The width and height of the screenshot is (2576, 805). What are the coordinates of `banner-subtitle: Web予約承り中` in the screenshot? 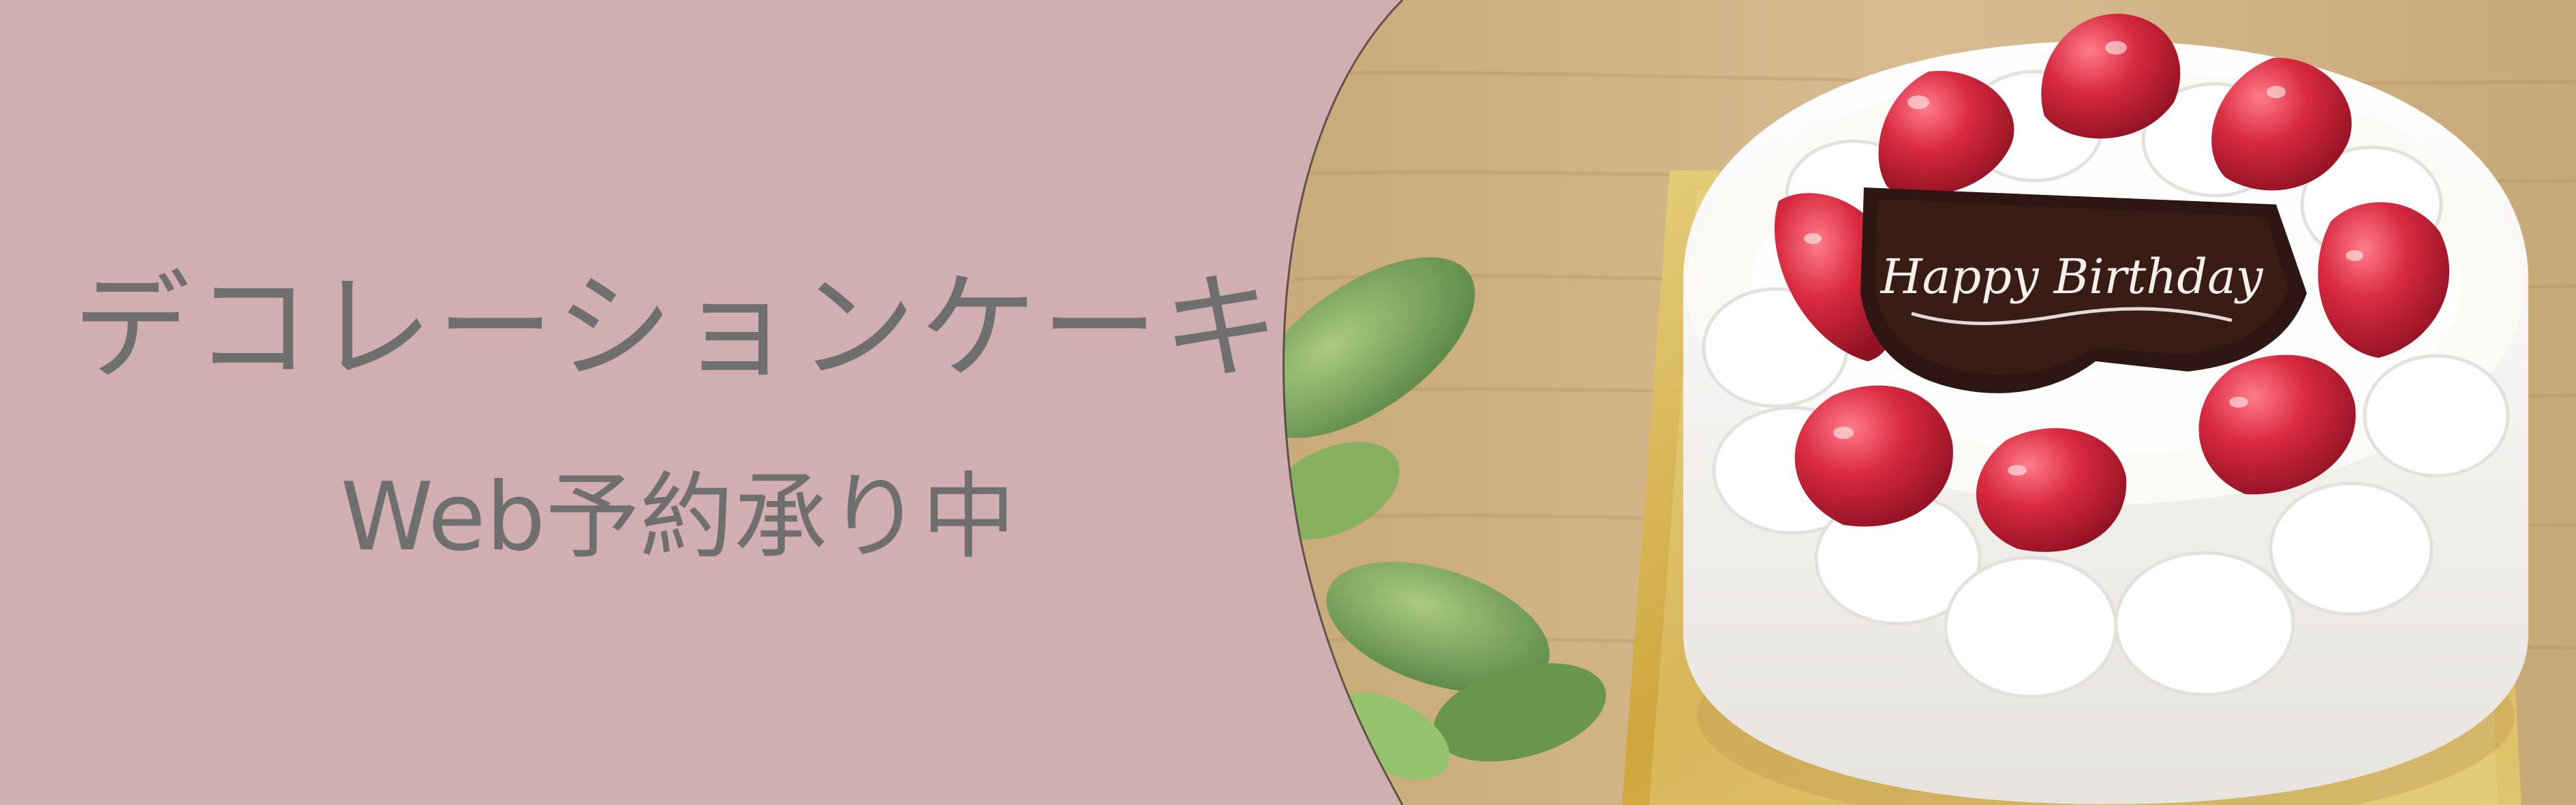 It's located at (678, 517).